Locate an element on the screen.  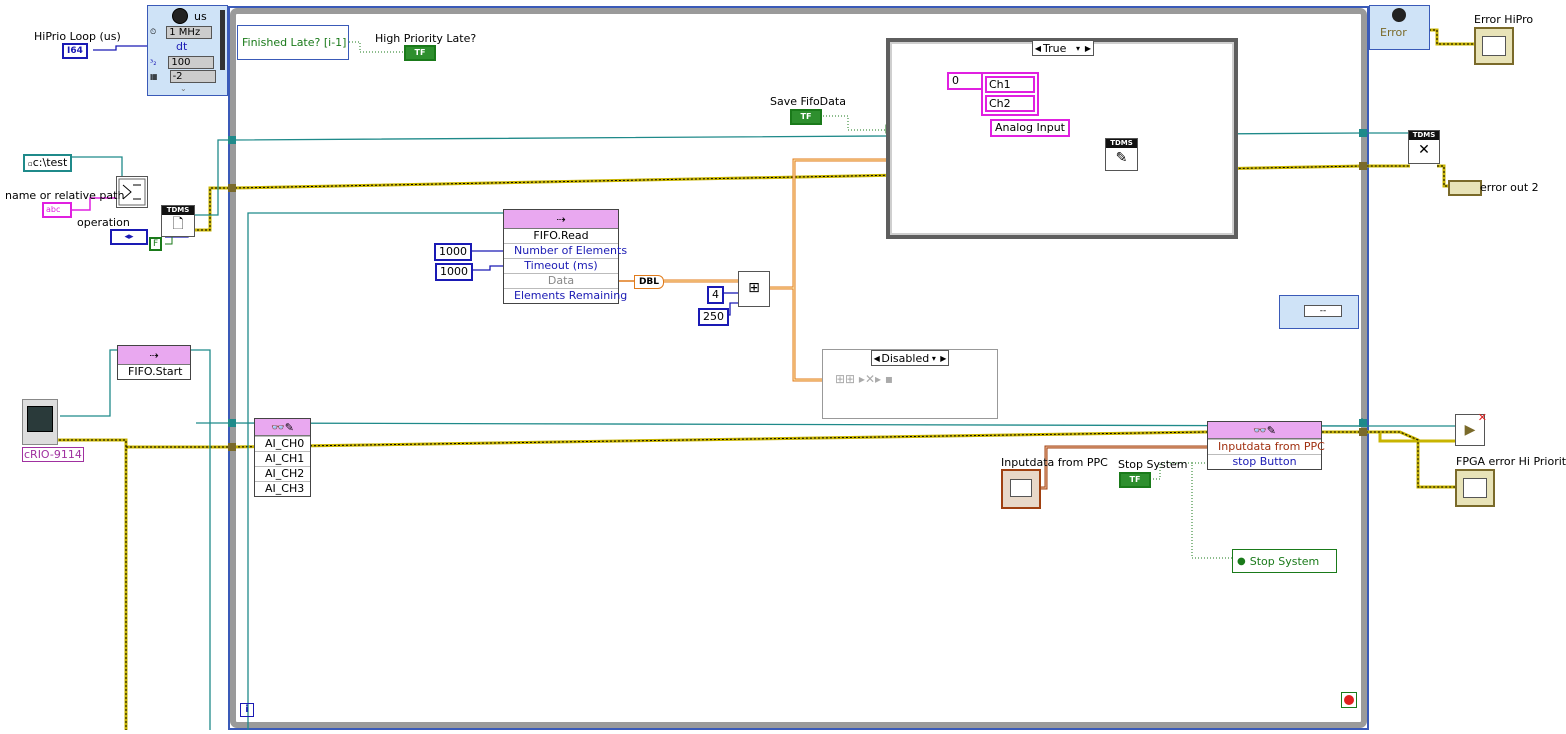
stop-system-property-node: ● Stop System is located at coordinates (1284, 561).